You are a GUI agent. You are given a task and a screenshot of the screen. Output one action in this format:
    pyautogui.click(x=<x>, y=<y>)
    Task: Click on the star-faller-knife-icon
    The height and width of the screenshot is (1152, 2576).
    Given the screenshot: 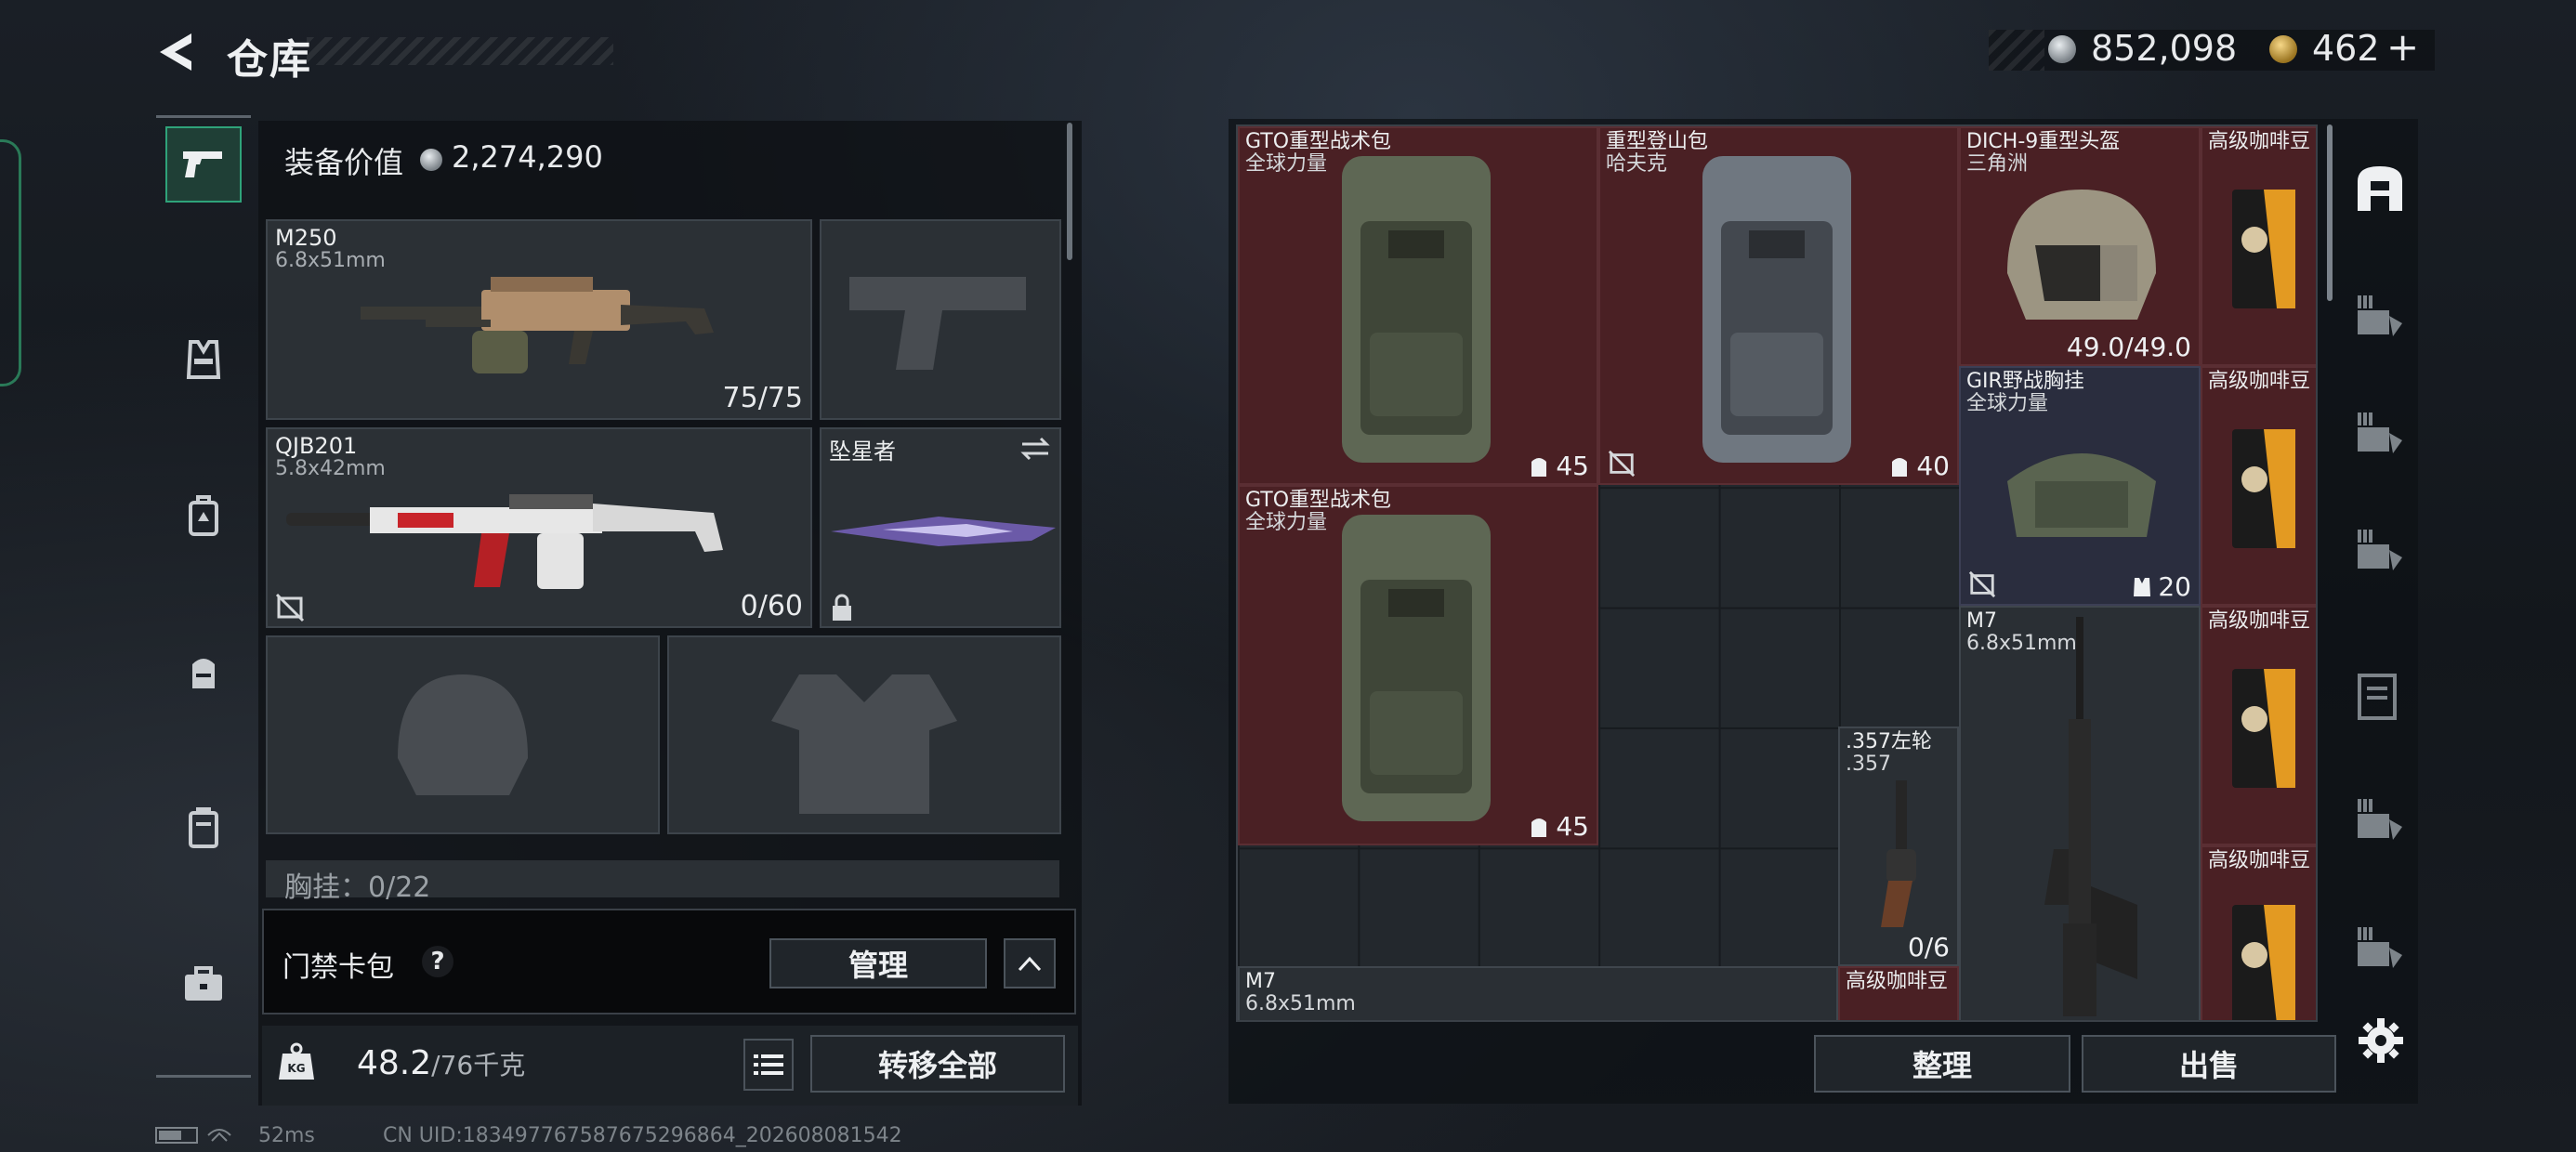 What is the action you would take?
    pyautogui.click(x=943, y=531)
    